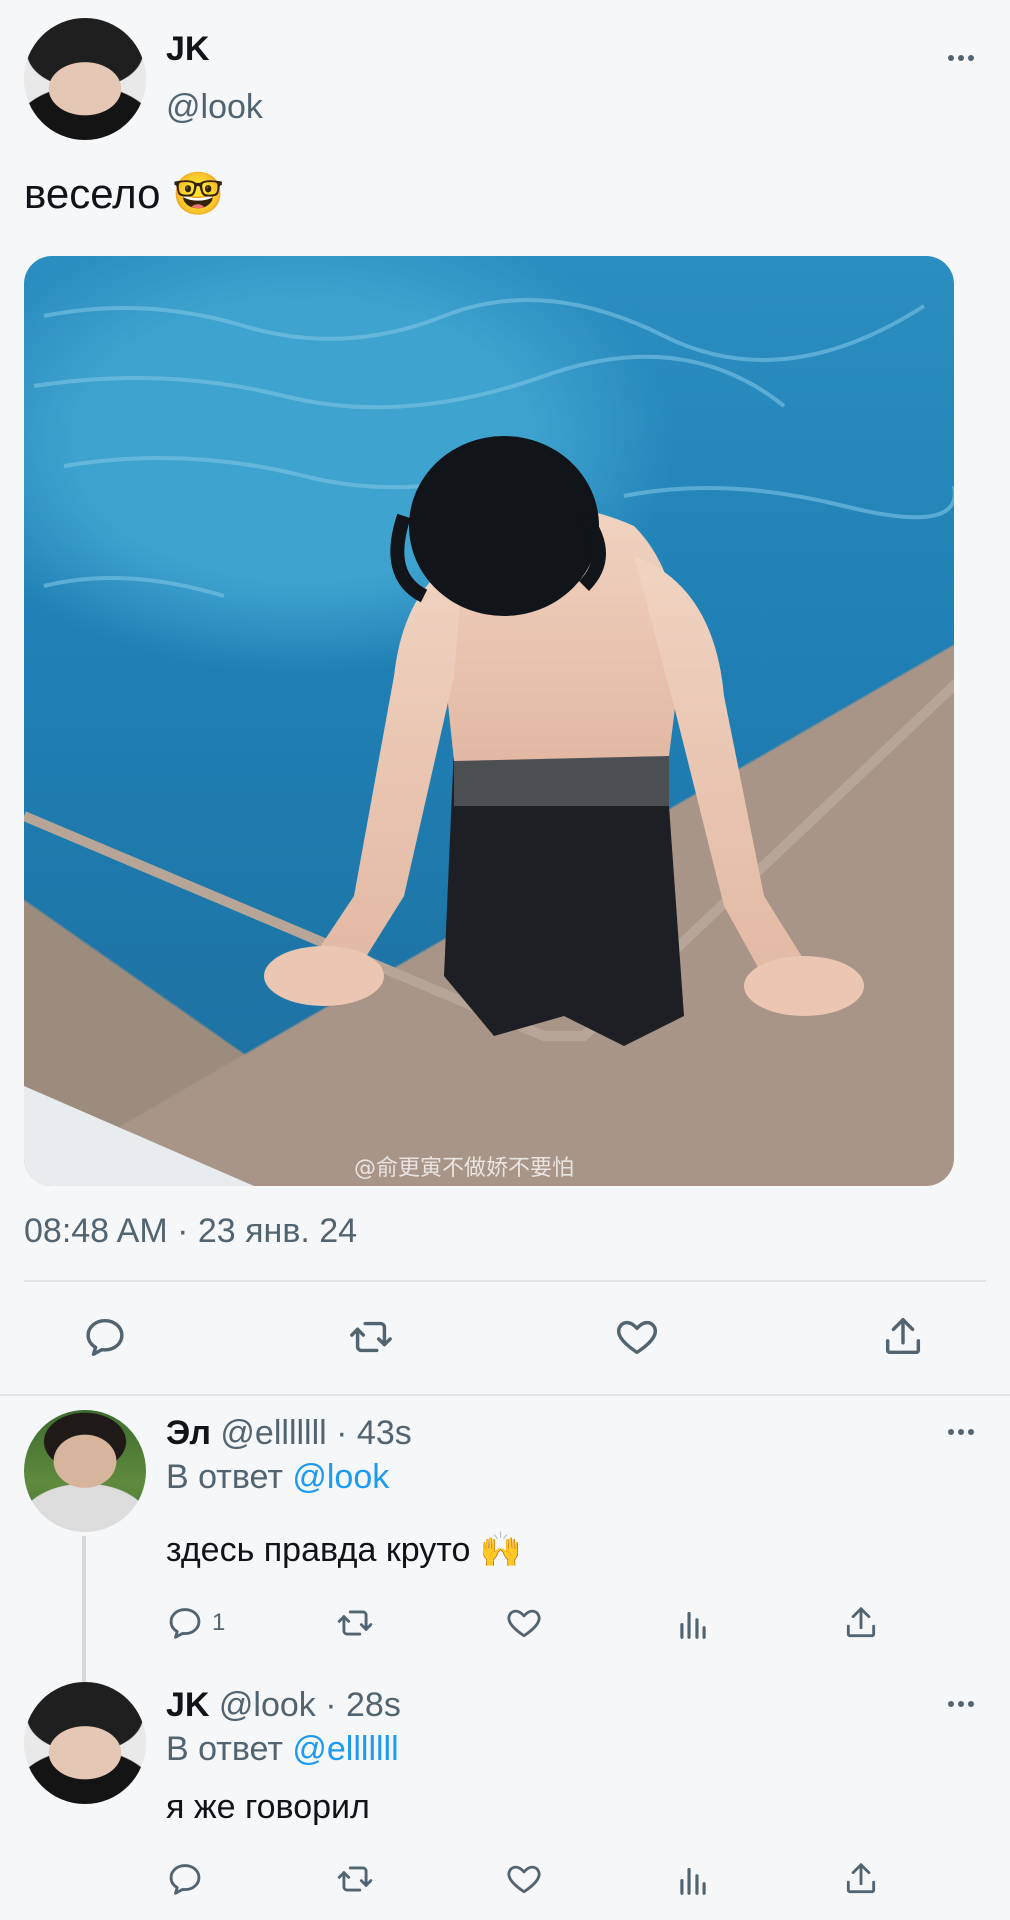  I want to click on divider, so click(505, 1281).